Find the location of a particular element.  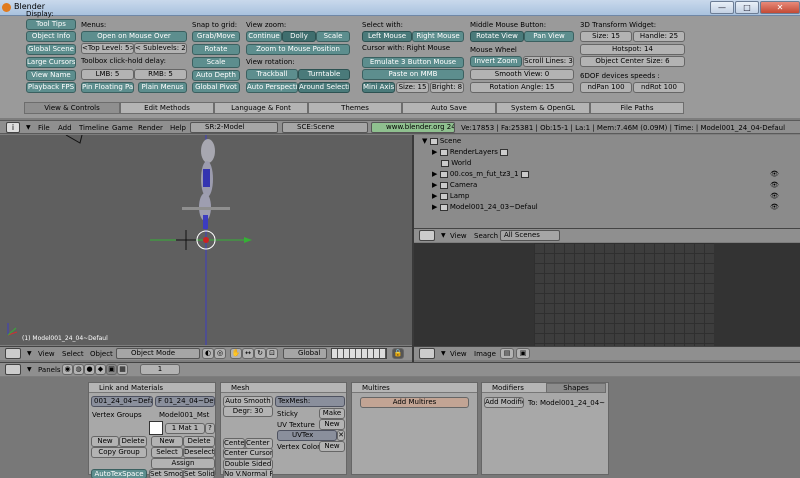

script-icon: ◍ is located at coordinates (78, 369).